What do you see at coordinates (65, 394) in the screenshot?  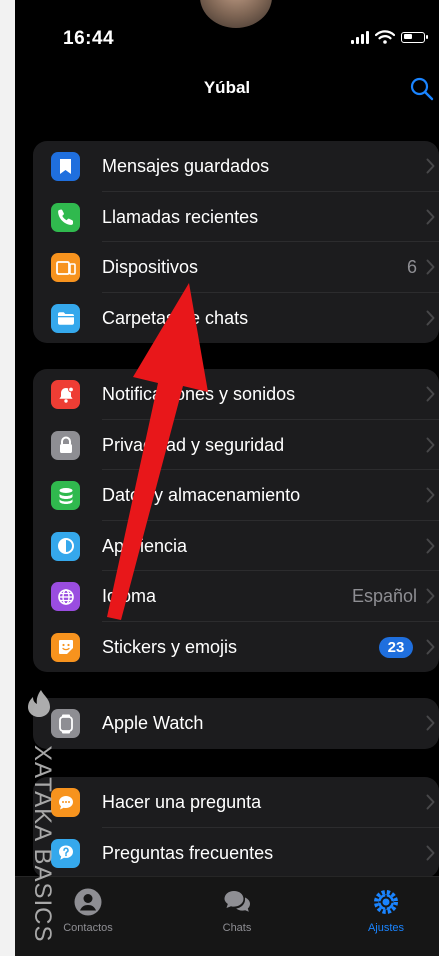 I see `bell-icon` at bounding box center [65, 394].